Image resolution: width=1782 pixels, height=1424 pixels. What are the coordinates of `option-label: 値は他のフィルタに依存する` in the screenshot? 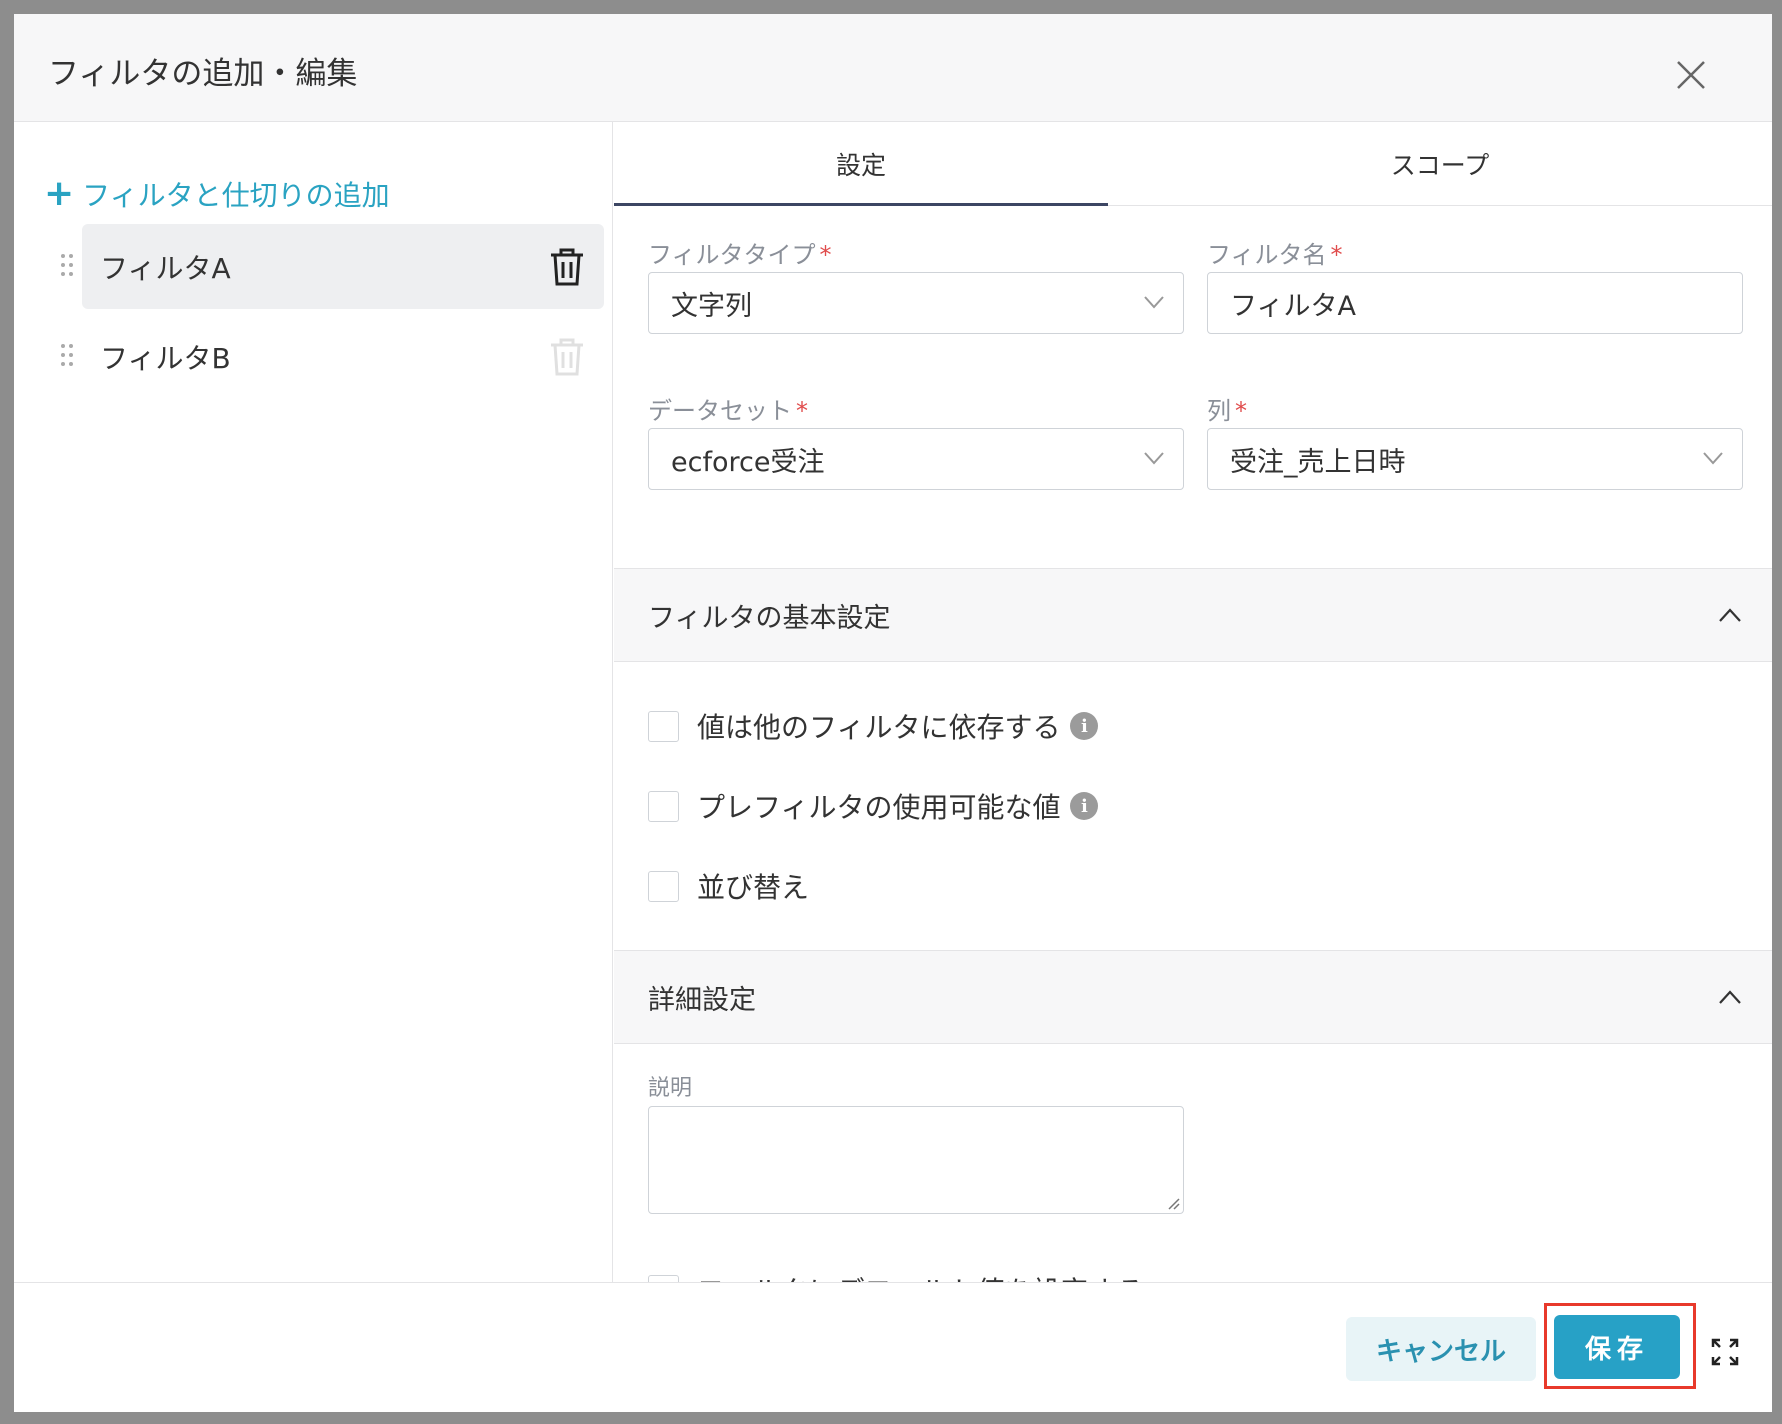 It's located at (879, 727).